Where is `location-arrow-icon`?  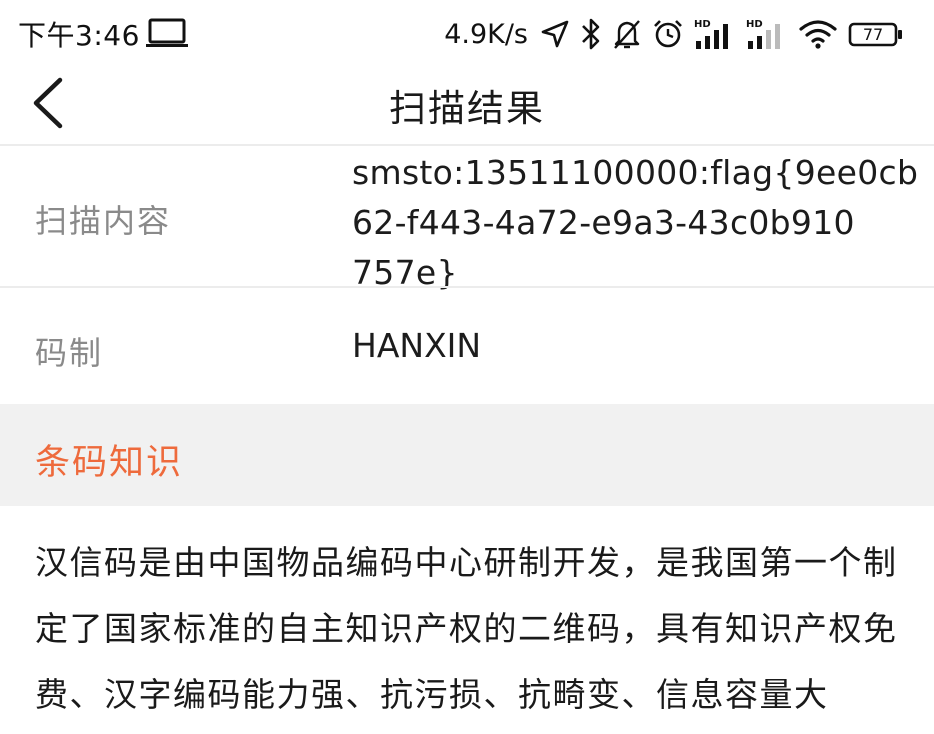
location-arrow-icon is located at coordinates (555, 34).